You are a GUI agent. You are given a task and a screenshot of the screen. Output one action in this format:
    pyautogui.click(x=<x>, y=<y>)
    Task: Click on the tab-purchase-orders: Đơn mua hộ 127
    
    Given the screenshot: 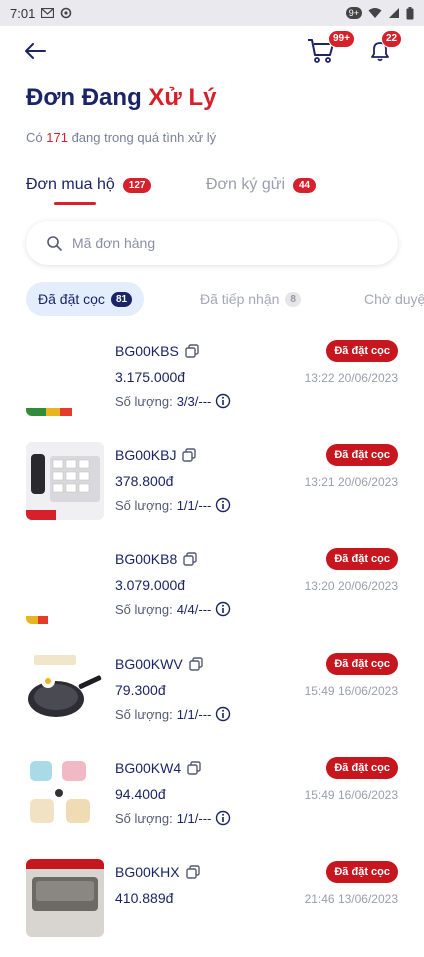 What is the action you would take?
    pyautogui.click(x=89, y=185)
    